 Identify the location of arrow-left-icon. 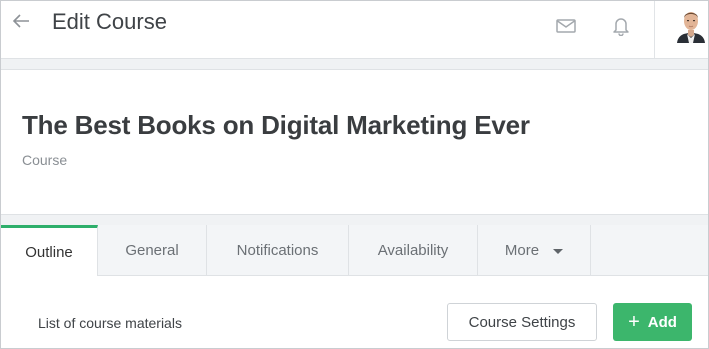
(20, 21).